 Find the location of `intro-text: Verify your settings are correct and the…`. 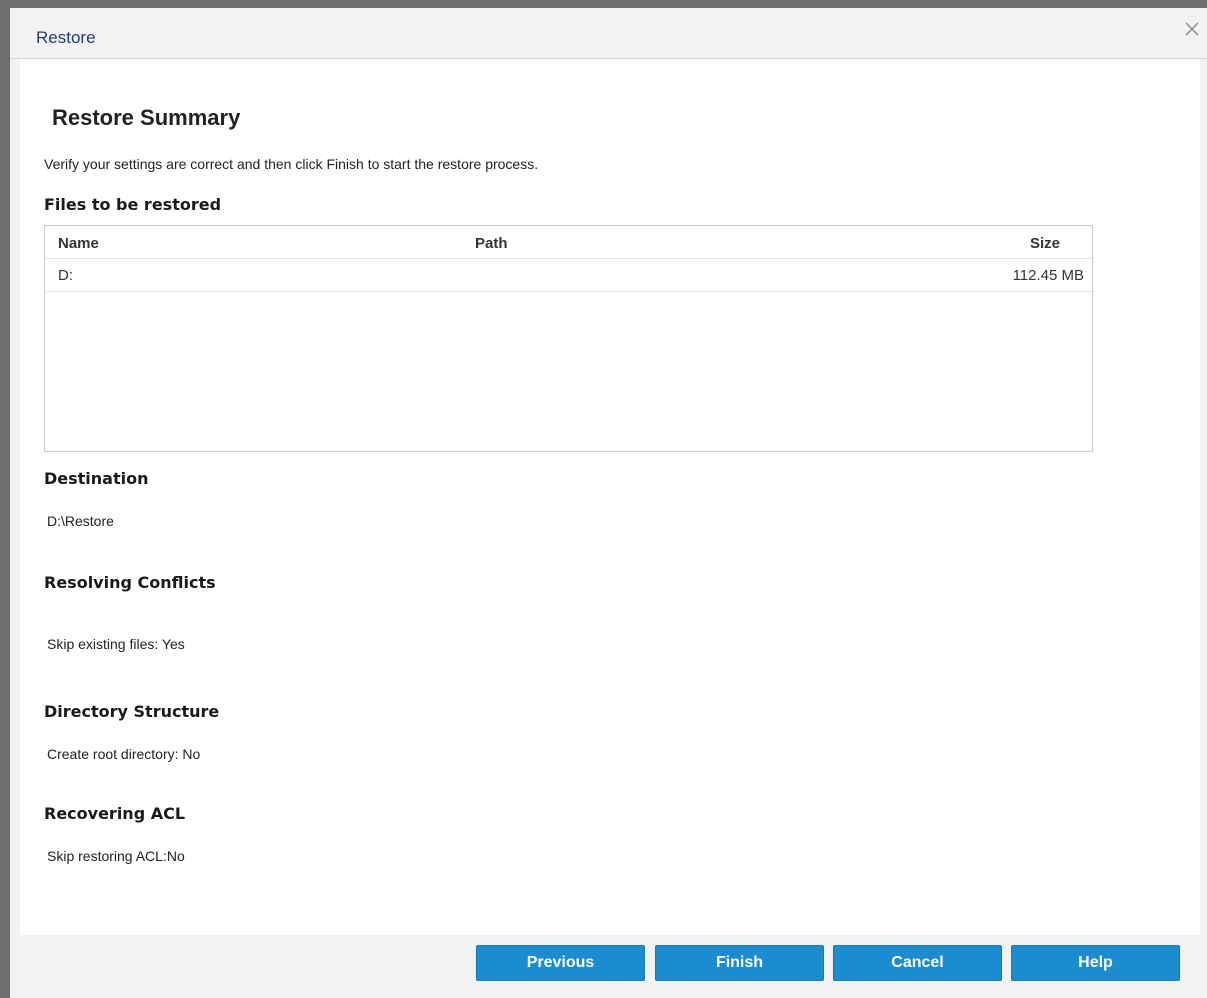

intro-text: Verify your settings are correct and the… is located at coordinates (291, 164).